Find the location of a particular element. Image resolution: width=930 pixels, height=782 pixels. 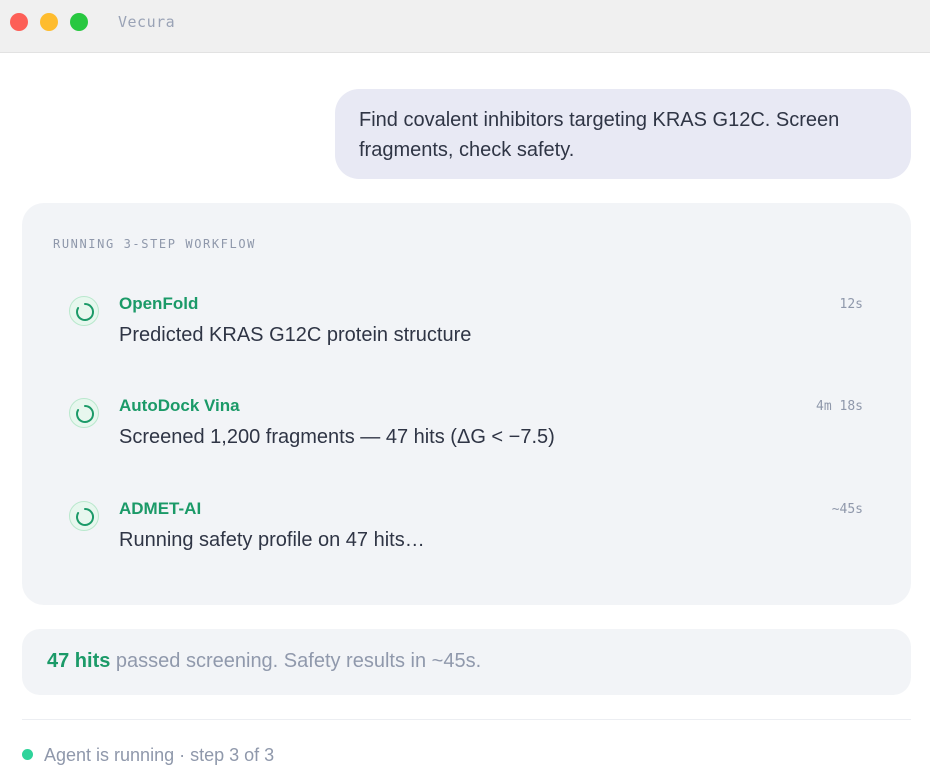

close-window-button is located at coordinates (19, 22).